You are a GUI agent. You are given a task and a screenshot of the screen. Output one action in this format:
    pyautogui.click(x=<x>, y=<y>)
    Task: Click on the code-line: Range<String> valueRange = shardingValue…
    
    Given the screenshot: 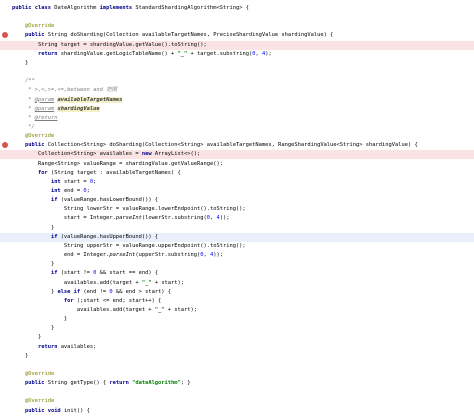 What is the action you would take?
    pyautogui.click(x=237, y=164)
    